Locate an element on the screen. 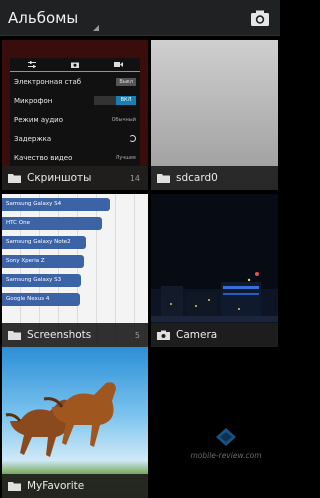  settings-row: Режим аудио Обычный is located at coordinates (75, 119).